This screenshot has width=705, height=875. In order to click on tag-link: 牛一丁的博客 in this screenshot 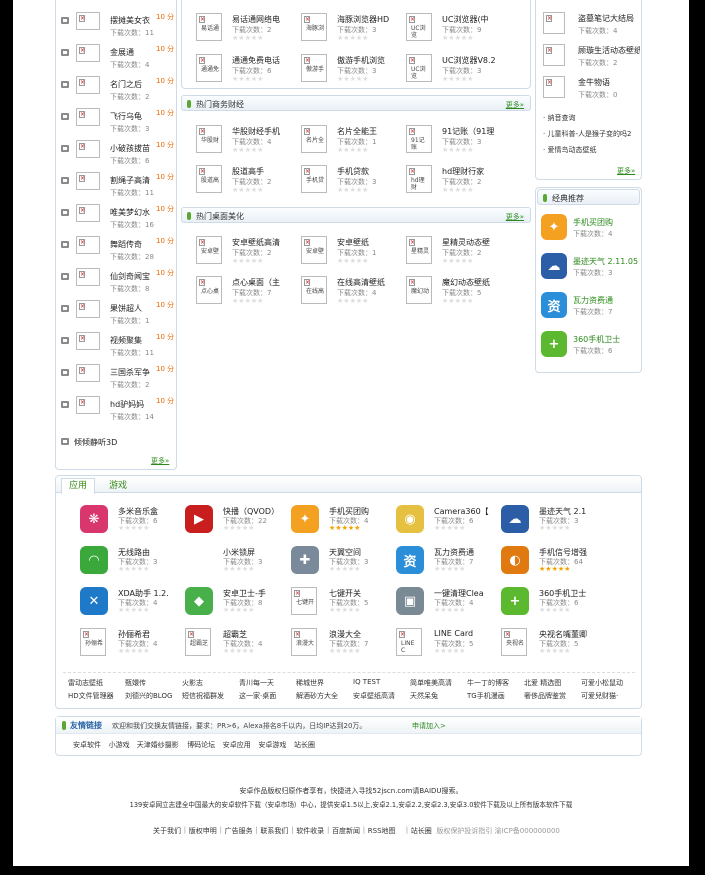, I will do `click(495, 683)`.